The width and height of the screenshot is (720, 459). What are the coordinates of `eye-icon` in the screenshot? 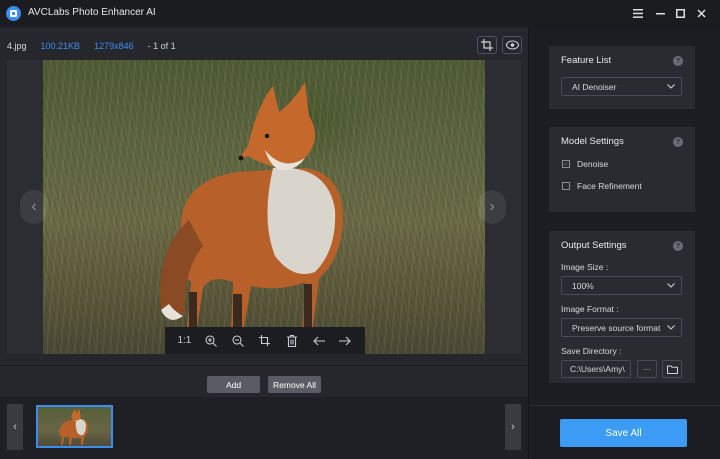 It's located at (512, 45).